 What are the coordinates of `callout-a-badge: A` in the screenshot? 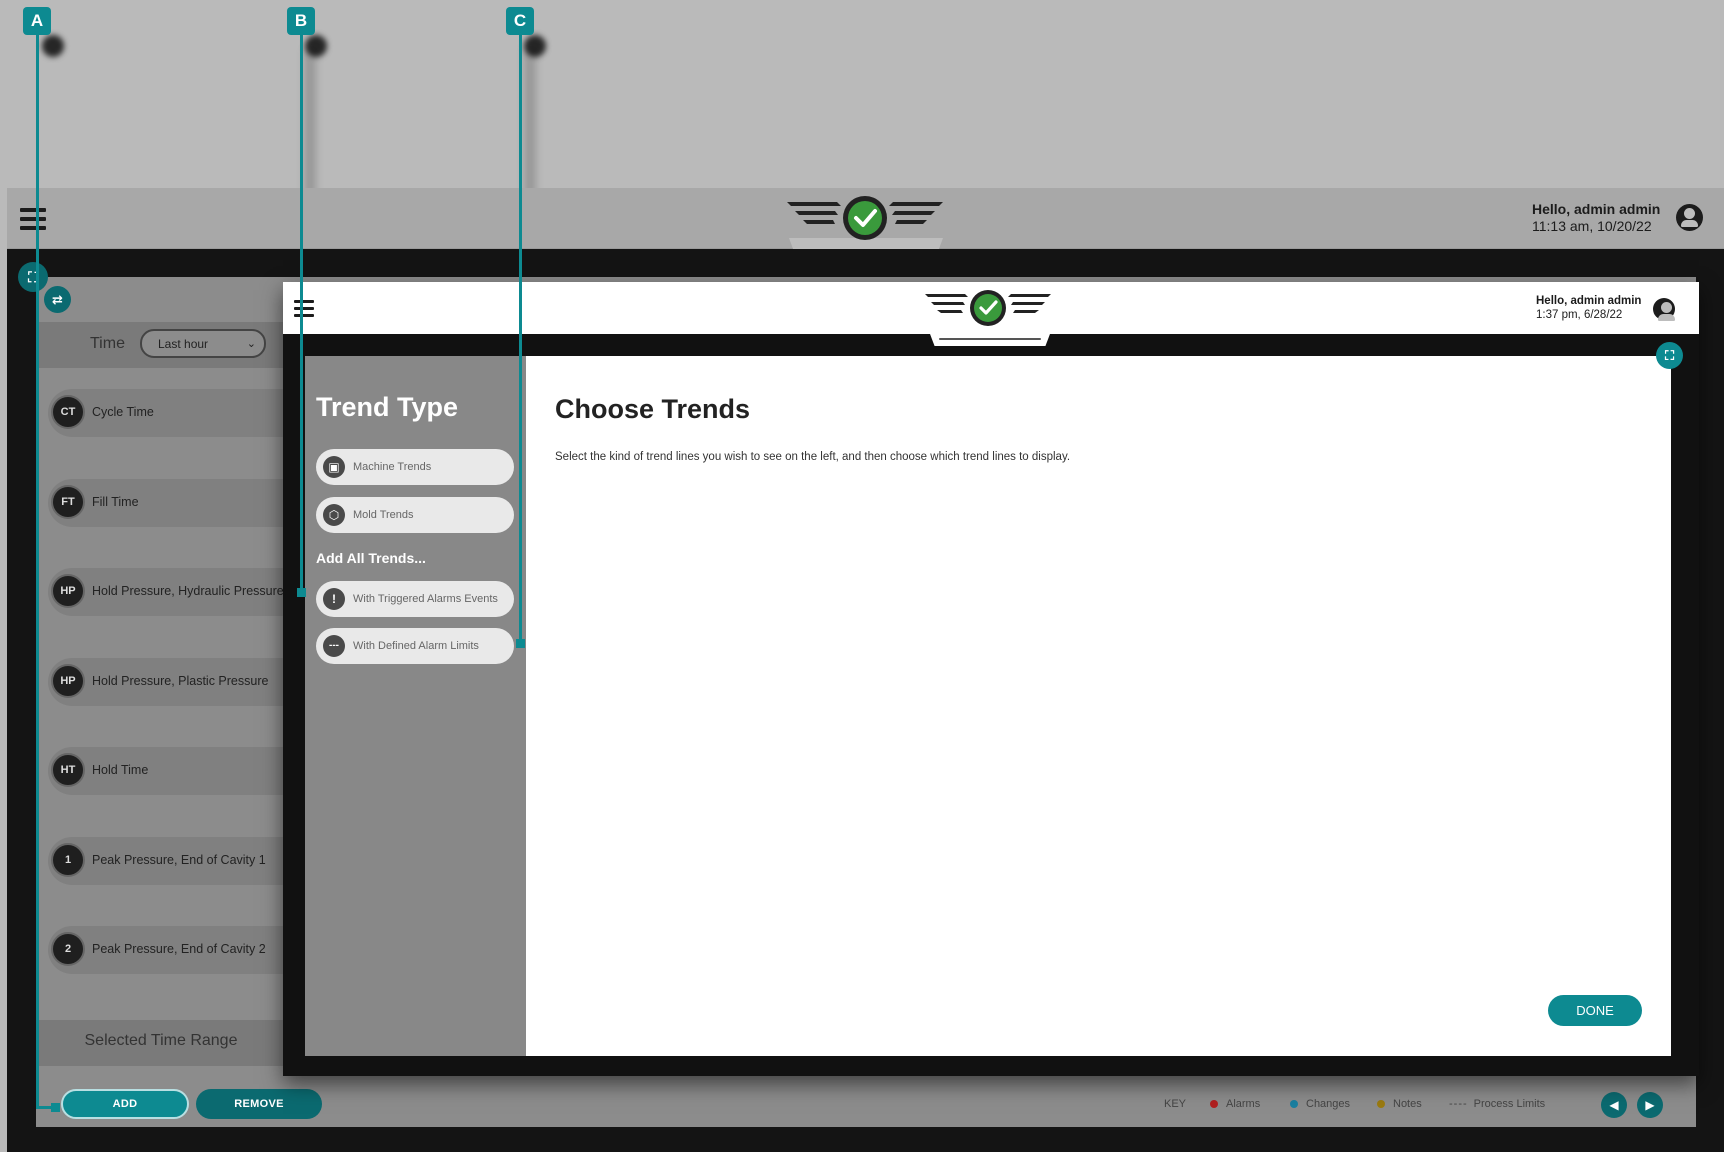 It's located at (37, 21).